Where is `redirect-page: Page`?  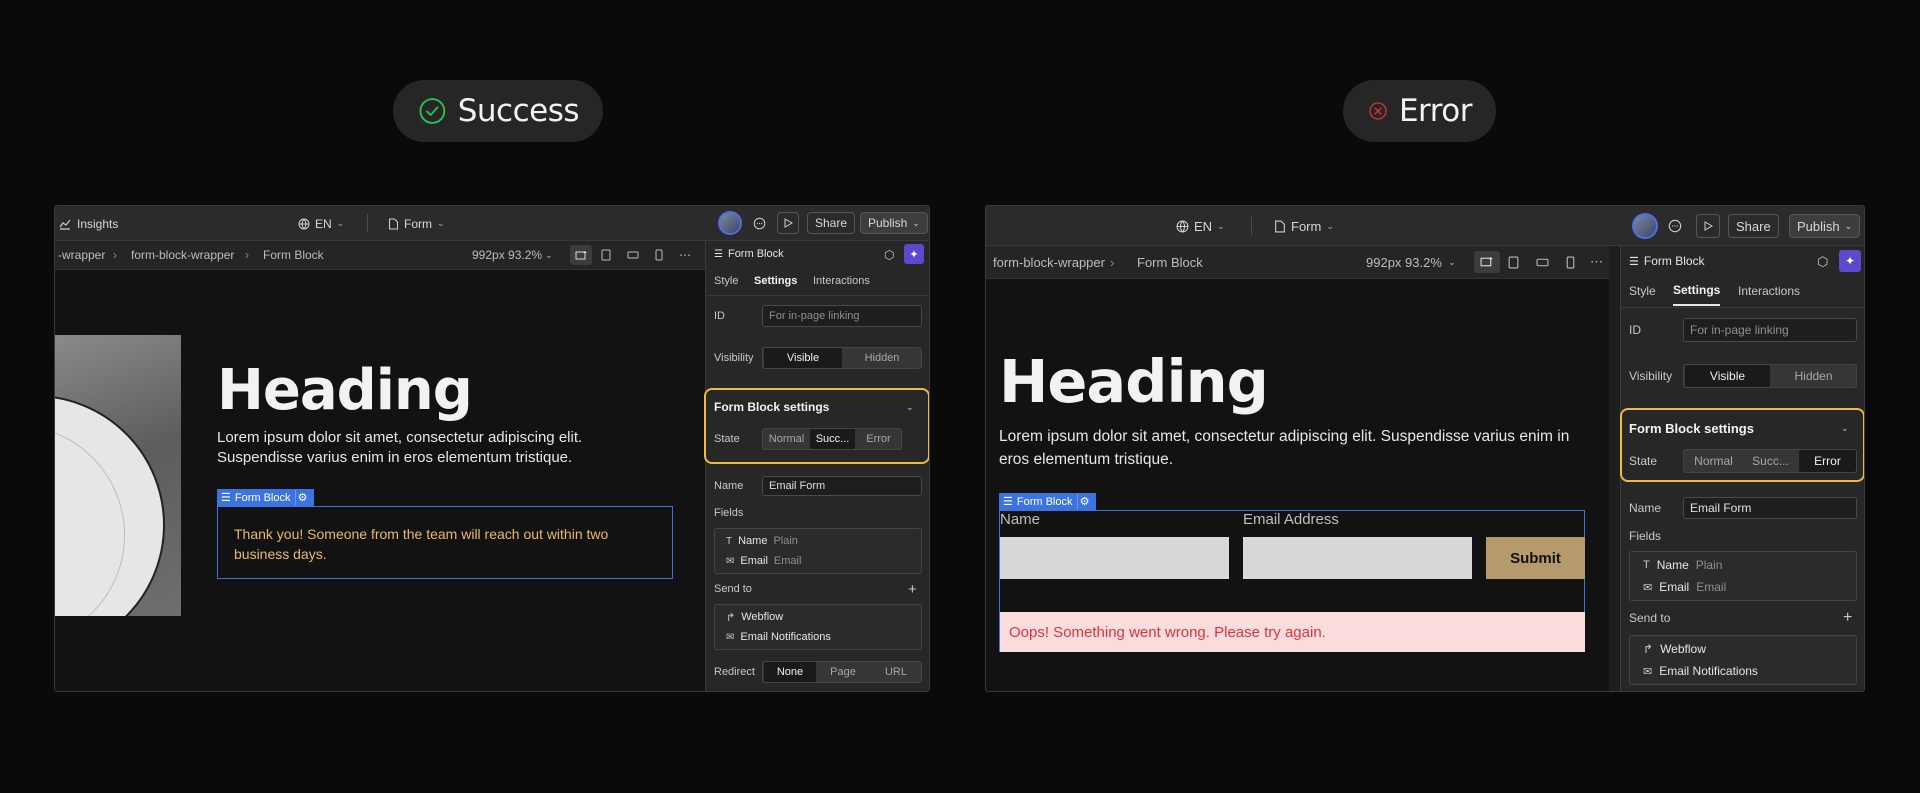
redirect-page: Page is located at coordinates (843, 672).